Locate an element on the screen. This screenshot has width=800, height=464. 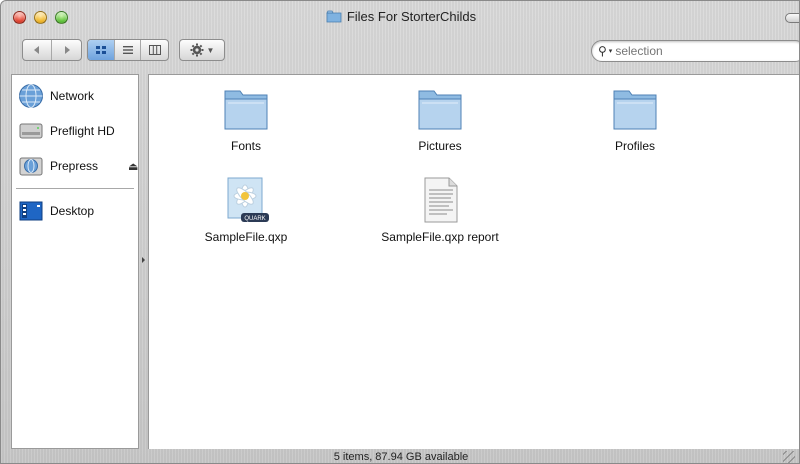
quark-document-icon: QUARK is located at coordinates (248, 199).